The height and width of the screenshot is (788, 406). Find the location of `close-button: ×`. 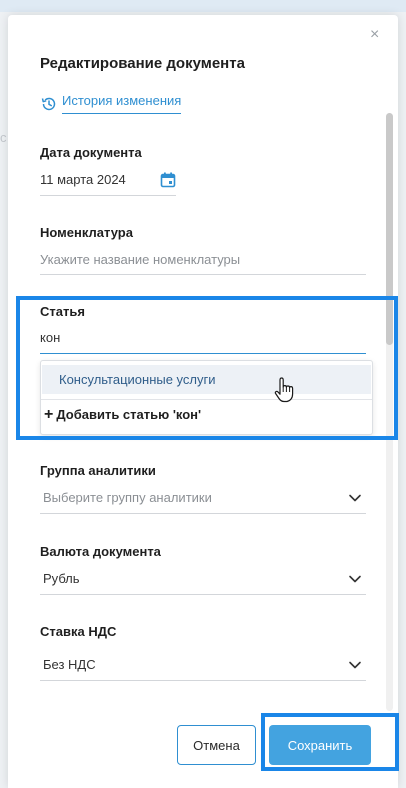

close-button: × is located at coordinates (374, 35).